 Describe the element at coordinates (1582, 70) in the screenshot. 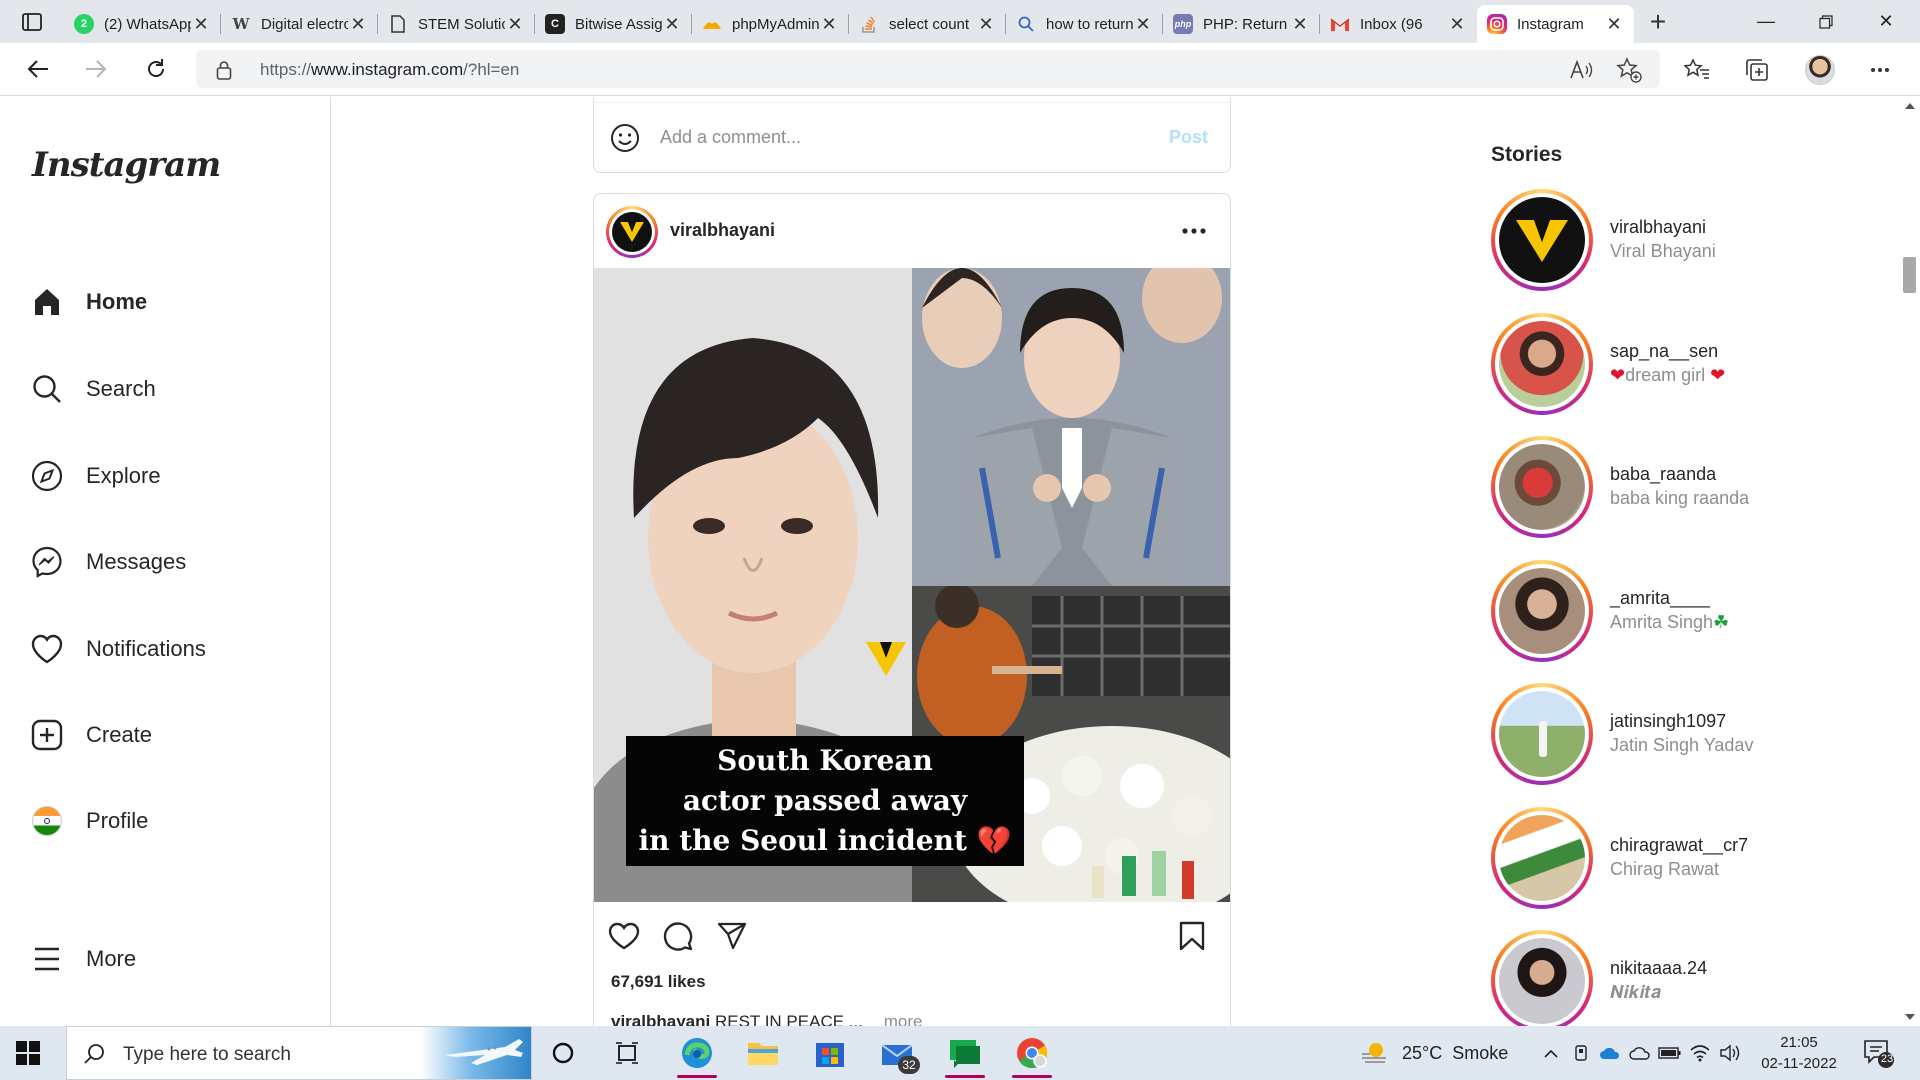

I see `read-aloud-button` at that location.